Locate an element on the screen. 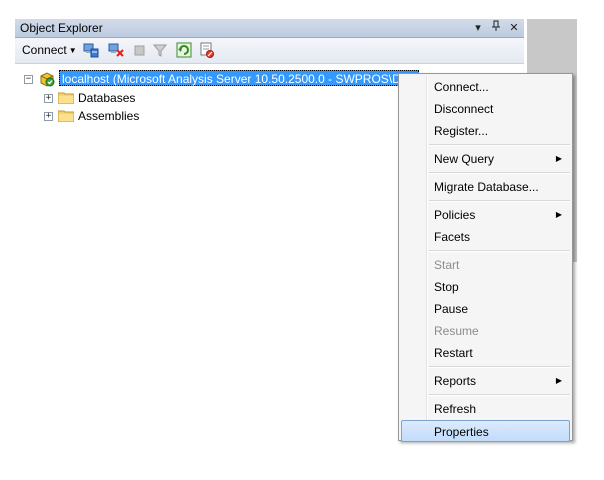 Image resolution: width=604 pixels, height=480 pixels. connect-button: Connect ▼ is located at coordinates (49, 50).